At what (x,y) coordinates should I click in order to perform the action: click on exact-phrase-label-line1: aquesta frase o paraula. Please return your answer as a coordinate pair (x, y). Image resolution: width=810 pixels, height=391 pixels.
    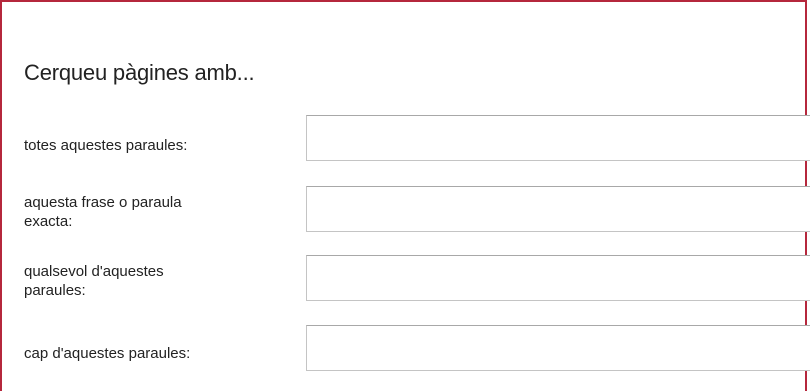
    Looking at the image, I should click on (103, 202).